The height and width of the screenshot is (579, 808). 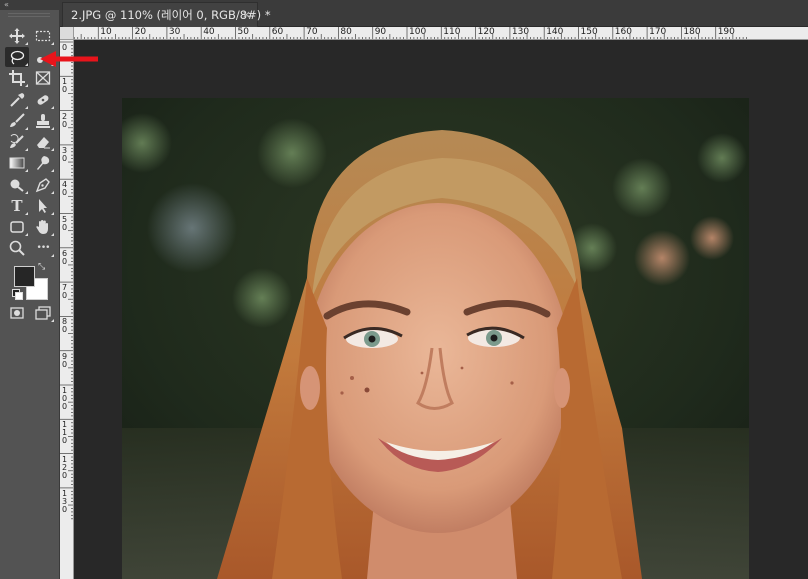 I want to click on ruler-label: 60, so click(x=277, y=32).